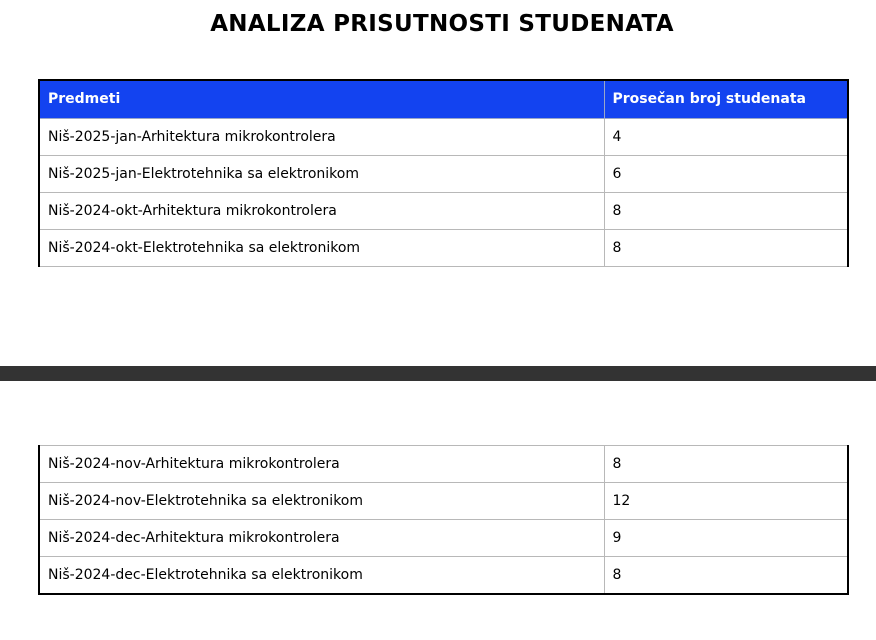 This screenshot has width=876, height=640. What do you see at coordinates (321, 136) in the screenshot?
I see `subject-cell: Niš-2025-jan-Arhitektura mikrokontrolera` at bounding box center [321, 136].